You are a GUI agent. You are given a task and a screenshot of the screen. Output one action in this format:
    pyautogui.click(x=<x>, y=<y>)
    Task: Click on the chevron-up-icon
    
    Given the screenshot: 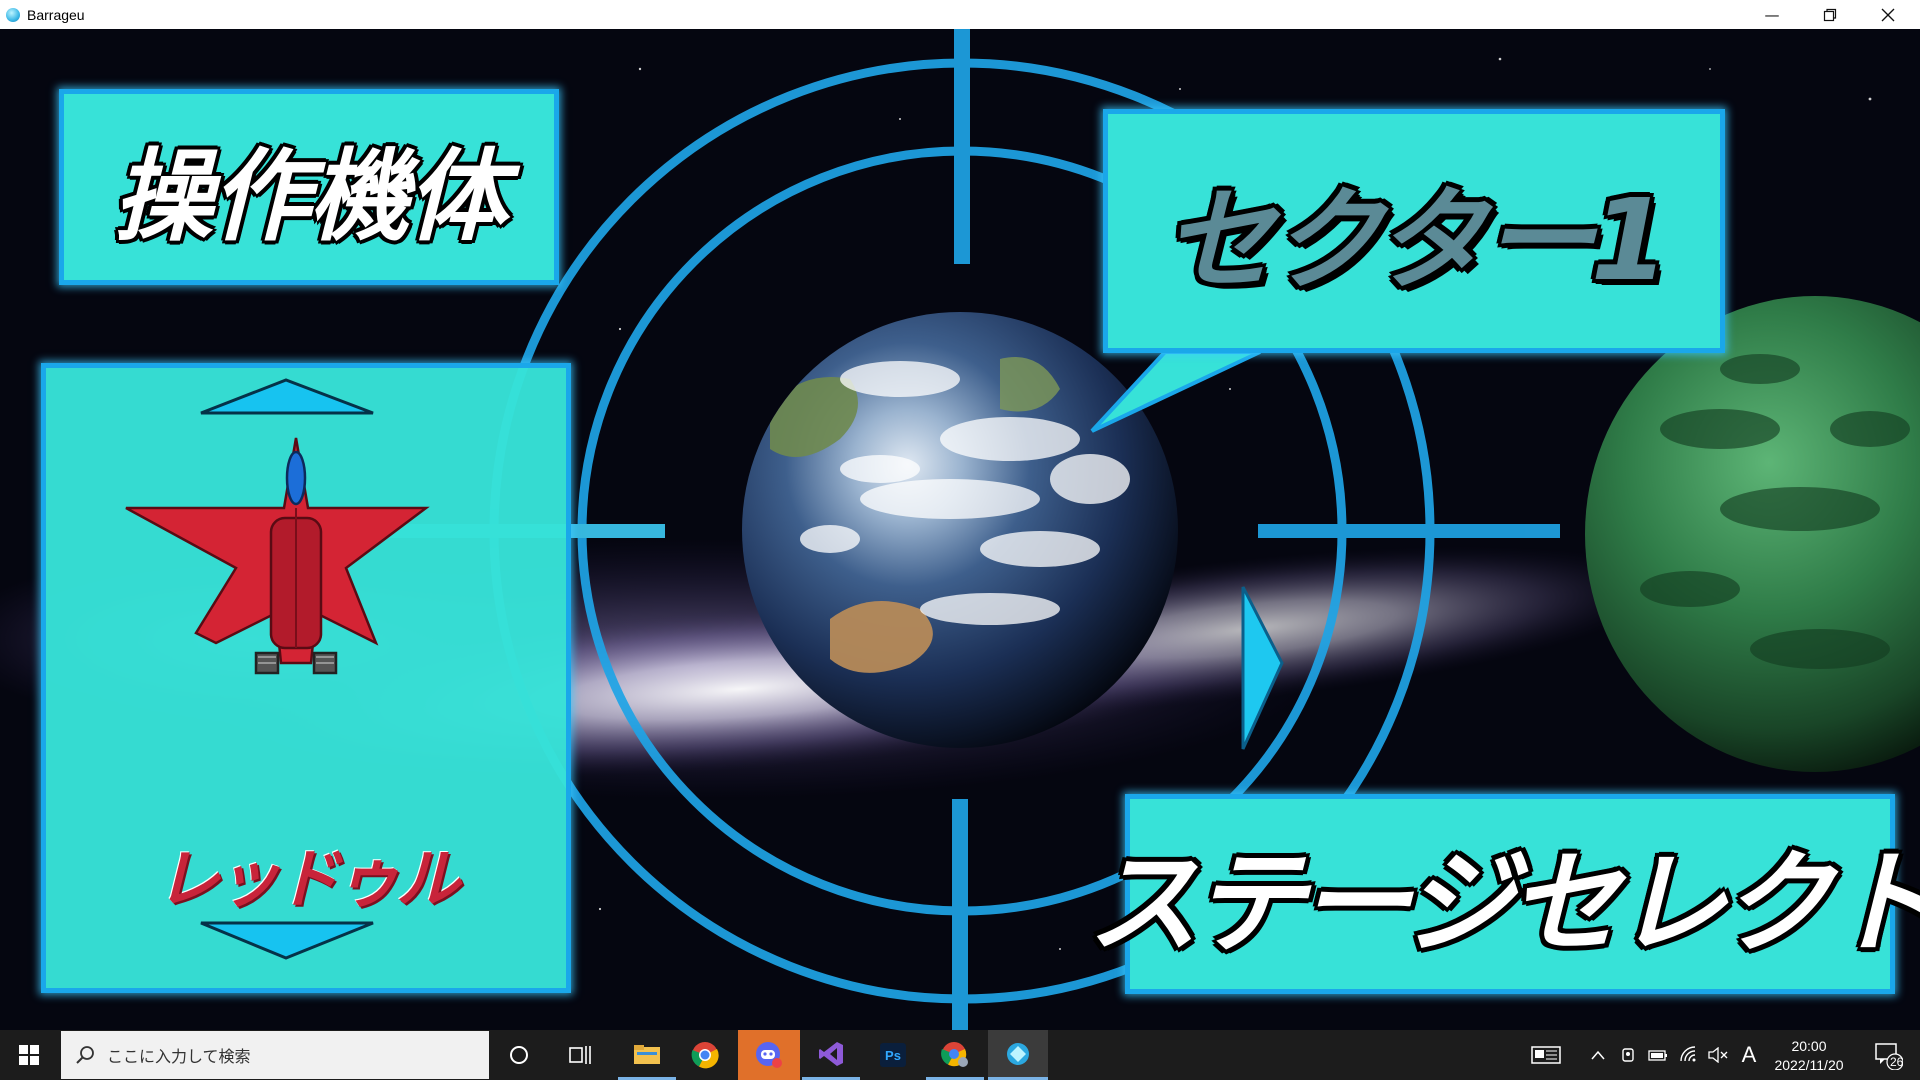 What is the action you would take?
    pyautogui.click(x=1598, y=1055)
    